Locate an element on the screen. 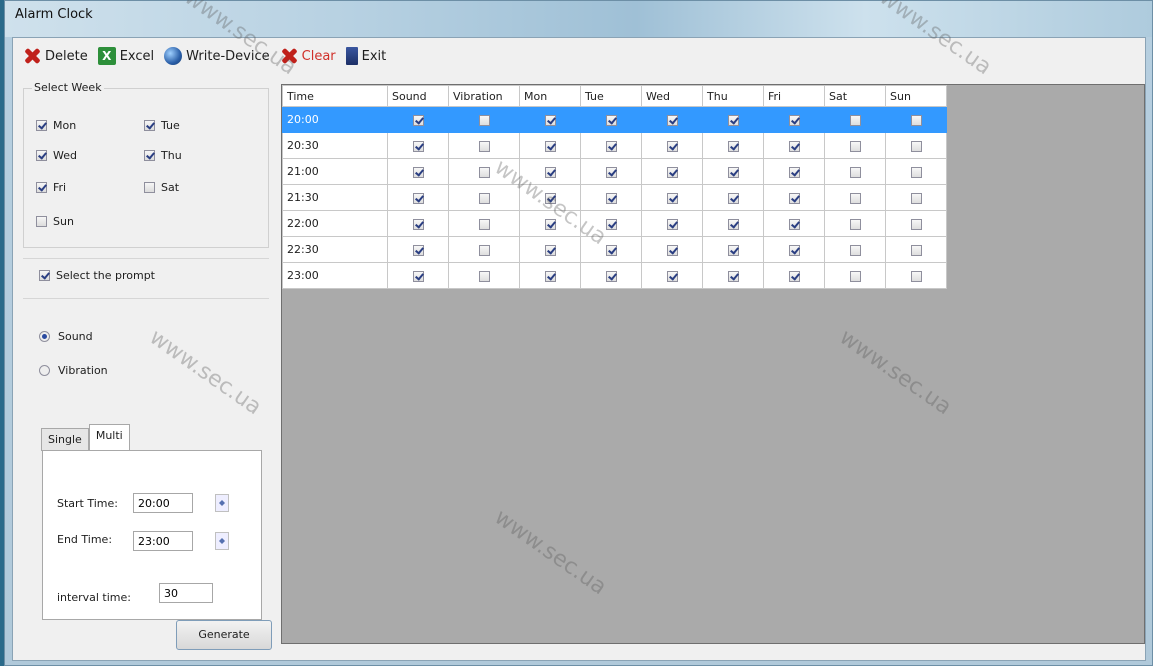 Image resolution: width=1153 pixels, height=666 pixels. table-row: 22:00 is located at coordinates (614, 223).